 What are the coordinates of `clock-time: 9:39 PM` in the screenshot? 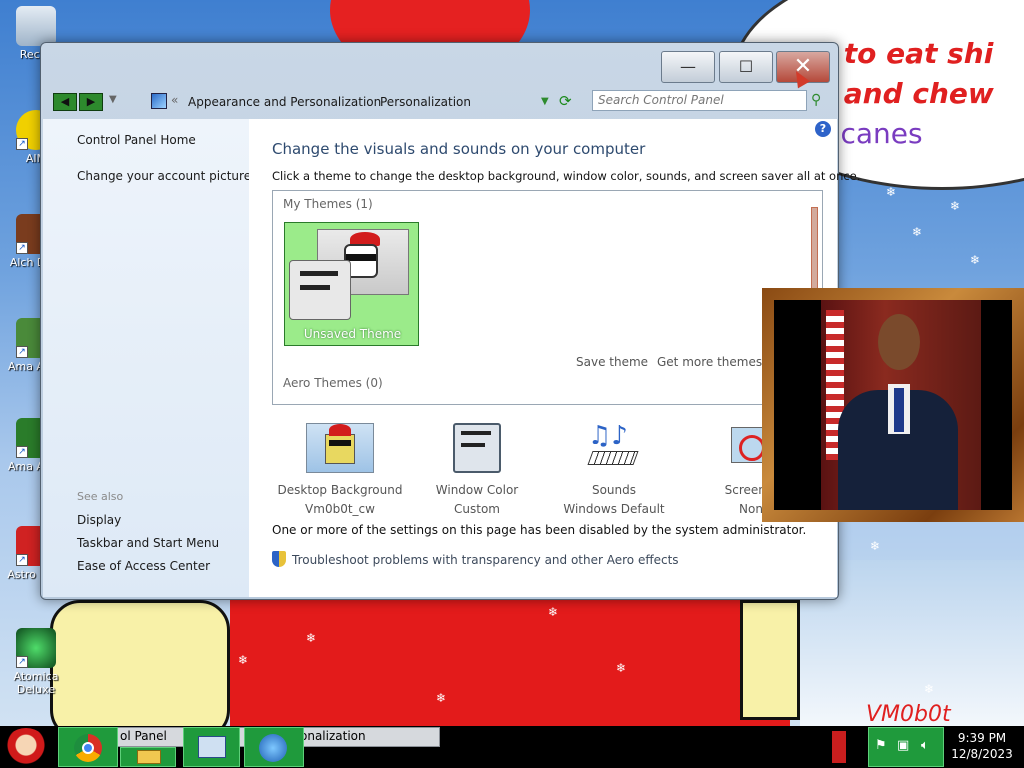 It's located at (982, 738).